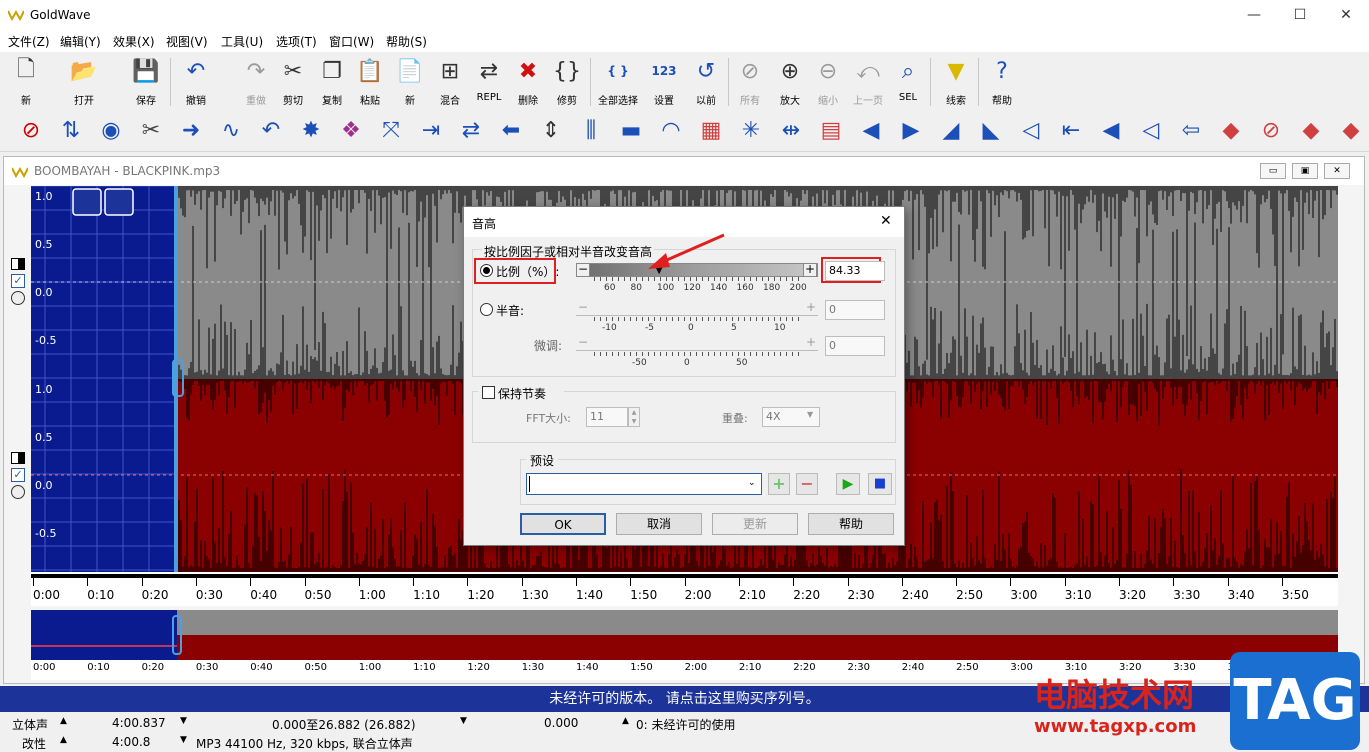 This screenshot has height=752, width=1369. I want to click on effect-tool-icon: ⇥, so click(431, 131).